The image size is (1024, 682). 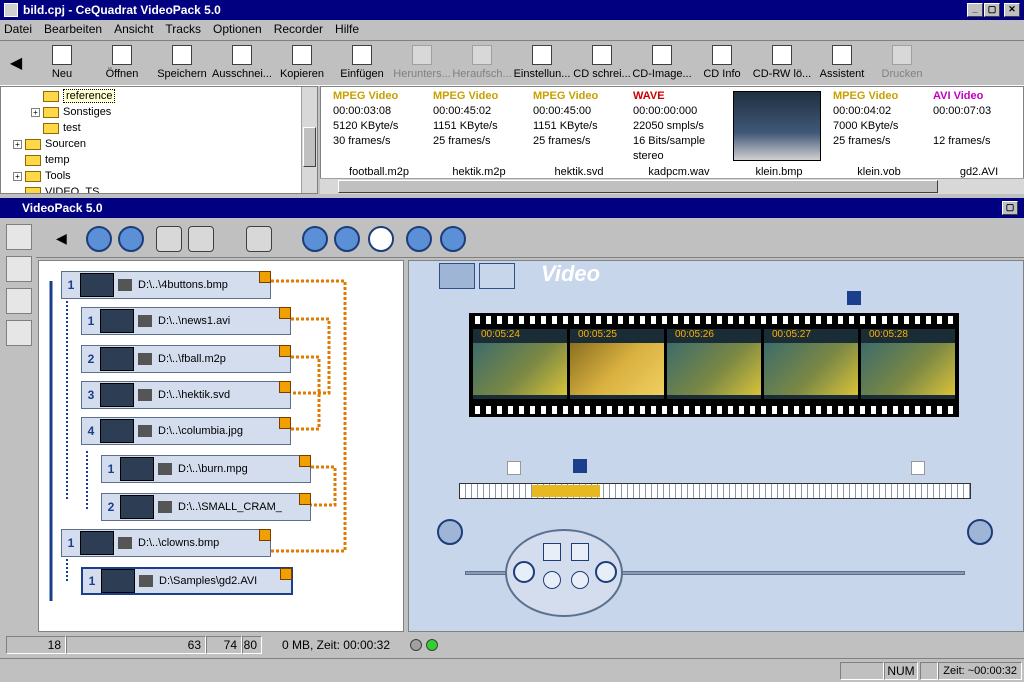 I want to click on disc-settings-icon, so click(x=19, y=237).